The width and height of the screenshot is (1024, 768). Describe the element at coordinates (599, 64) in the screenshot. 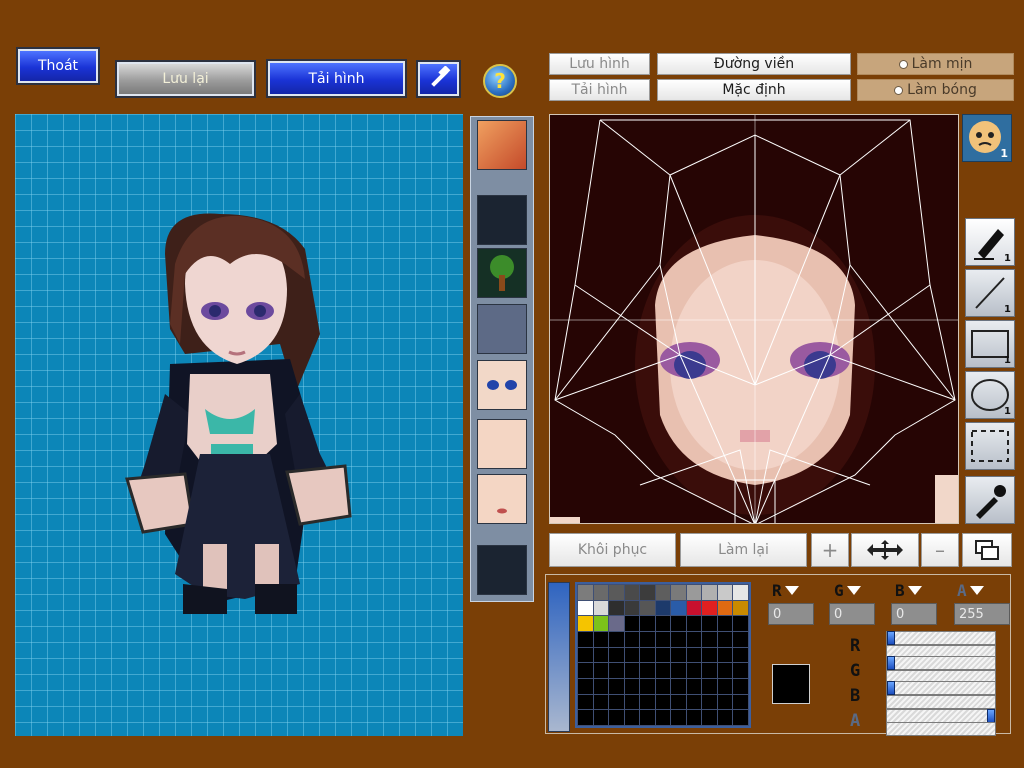

I see `save-image-button: Lưu hình` at that location.